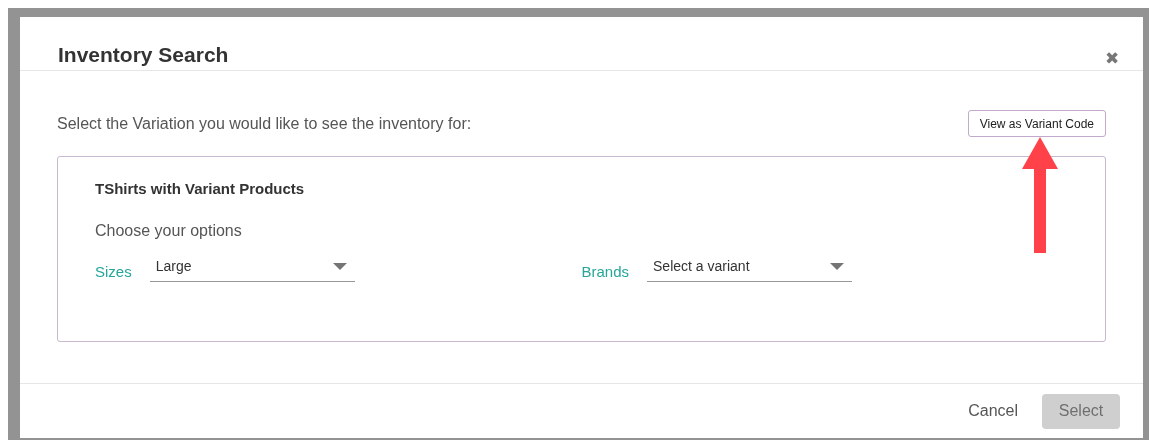  What do you see at coordinates (1036, 123) in the screenshot?
I see `view-as-variant-code-button: View as Variant Code` at bounding box center [1036, 123].